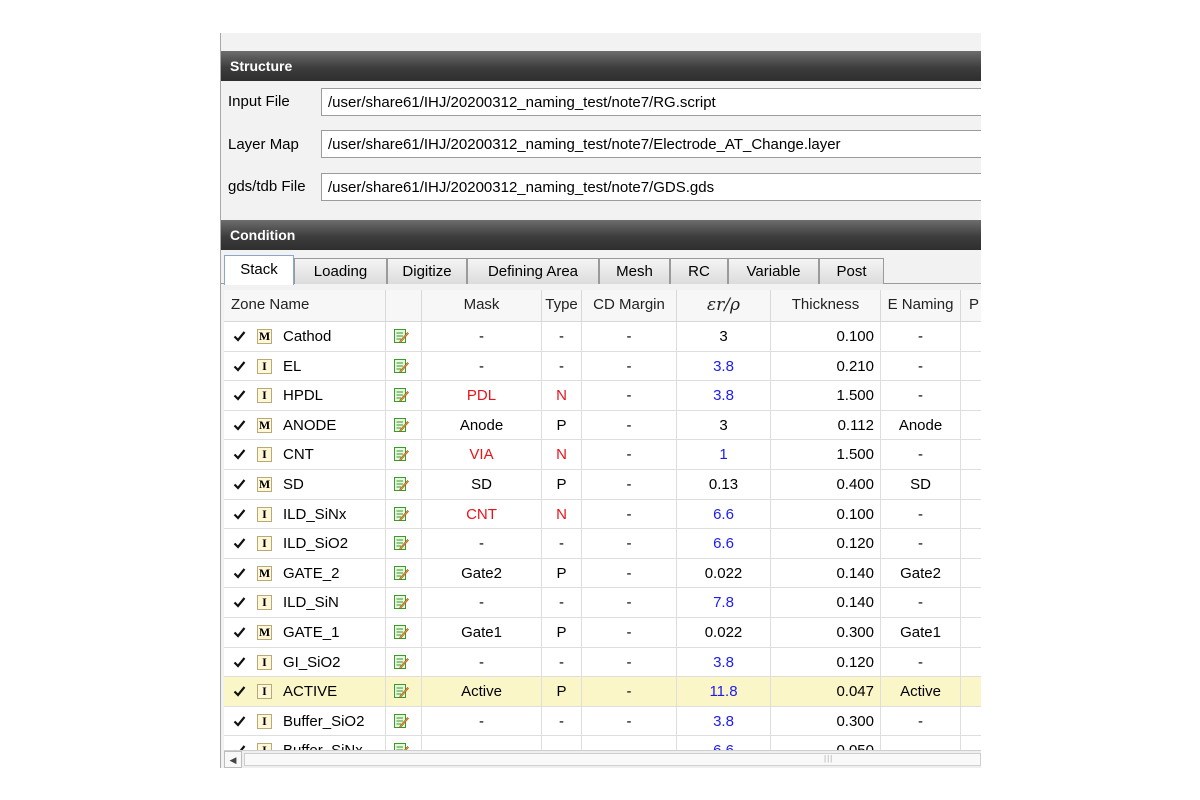  I want to click on table-row: I ILD_SiO2- - -6.6 0.120-, so click(602, 544).